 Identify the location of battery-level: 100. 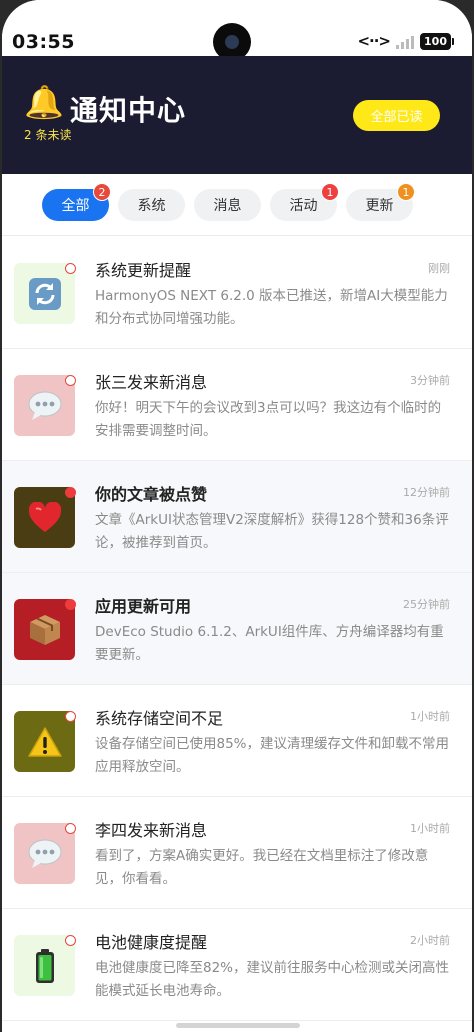
(435, 41).